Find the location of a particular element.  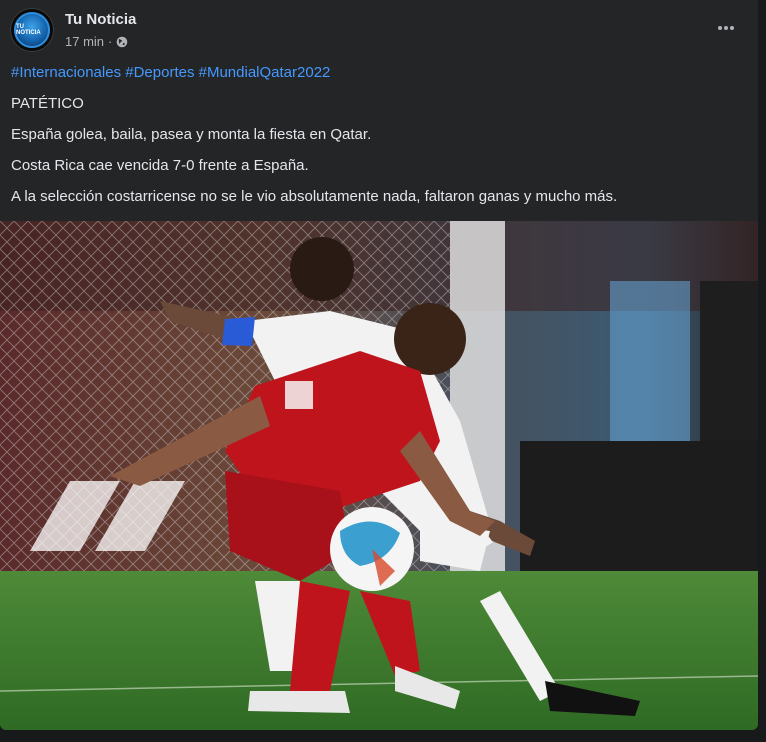

post-time-link: 17 min is located at coordinates (84, 41).